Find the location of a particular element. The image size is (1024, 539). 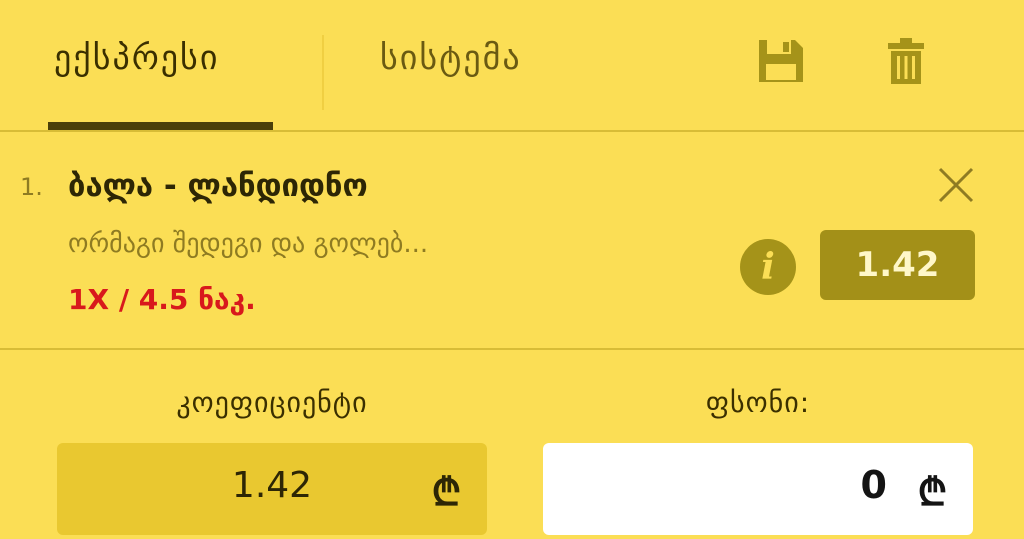

bet-divider is located at coordinates (512, 349).